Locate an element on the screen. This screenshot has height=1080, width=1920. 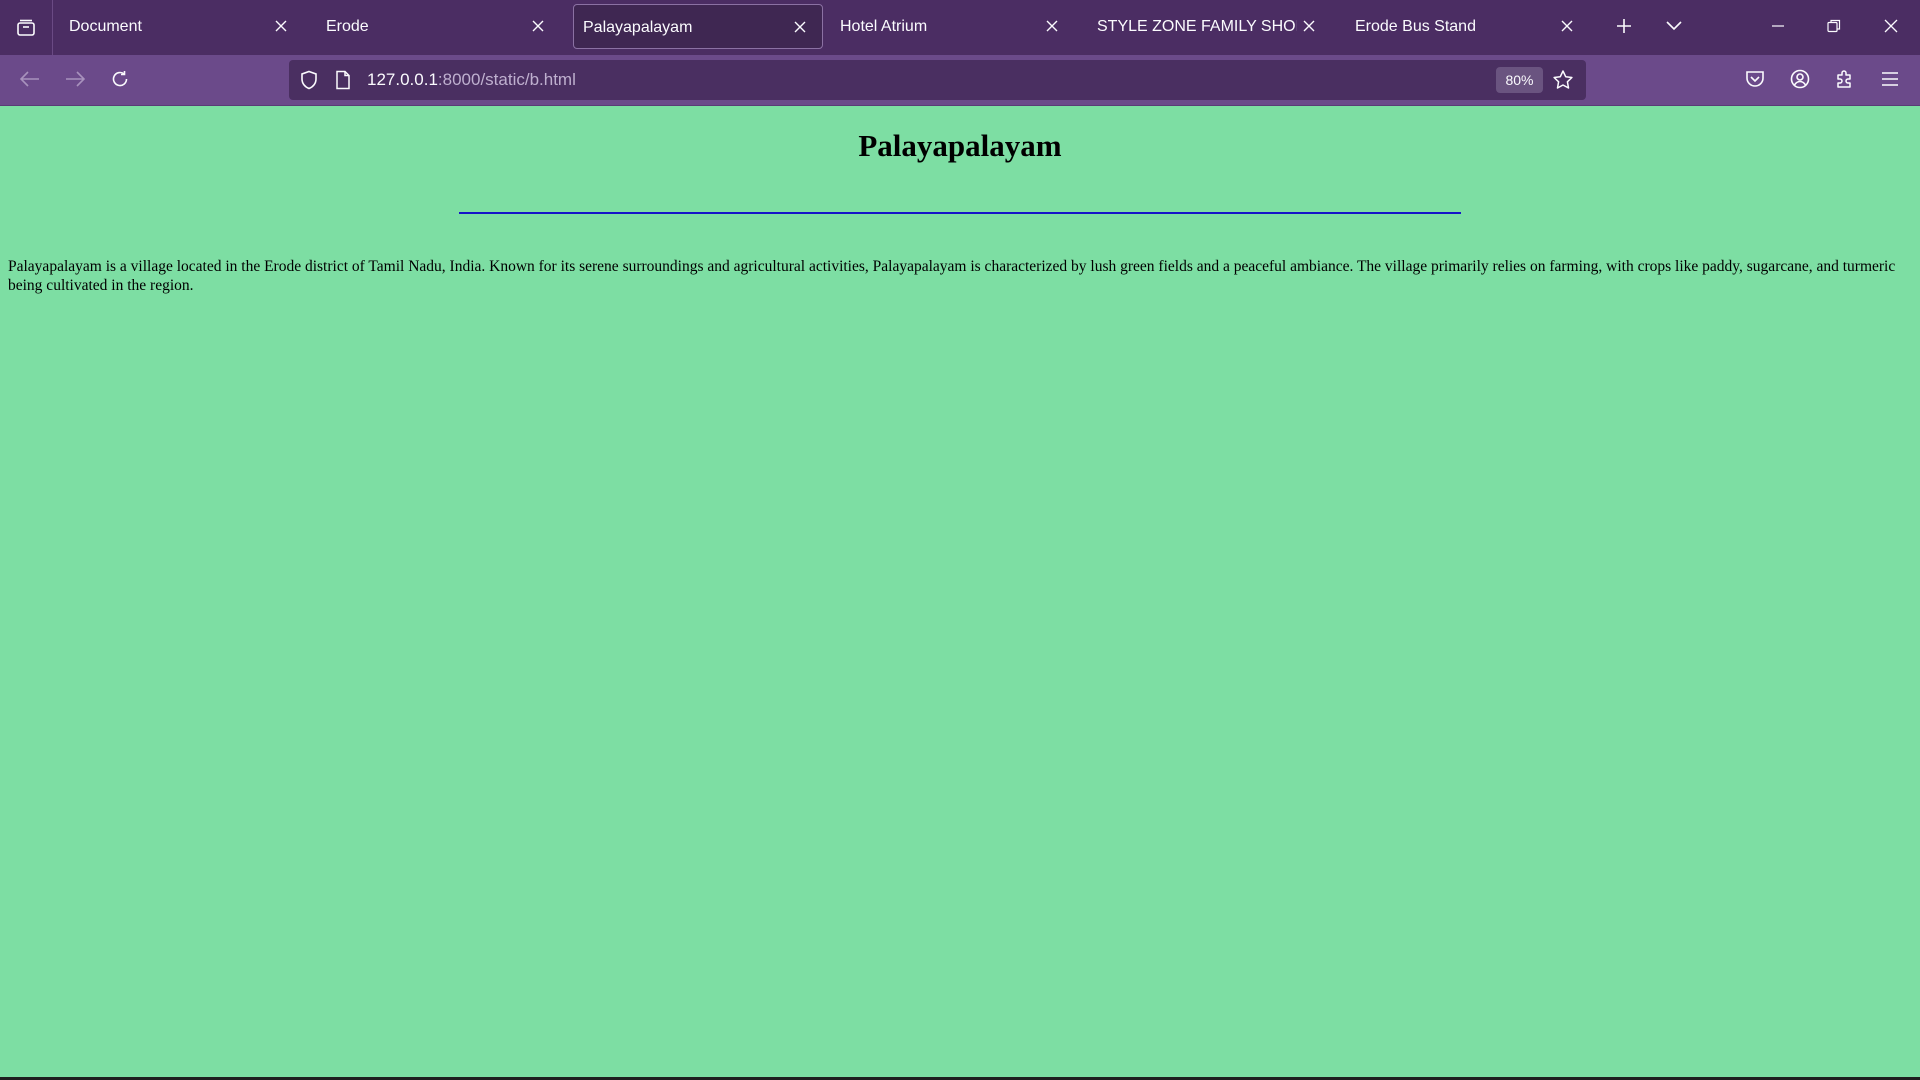
navigation-toolbar: 127.0.0.1:8000/static/b.html 80% is located at coordinates (960, 80).